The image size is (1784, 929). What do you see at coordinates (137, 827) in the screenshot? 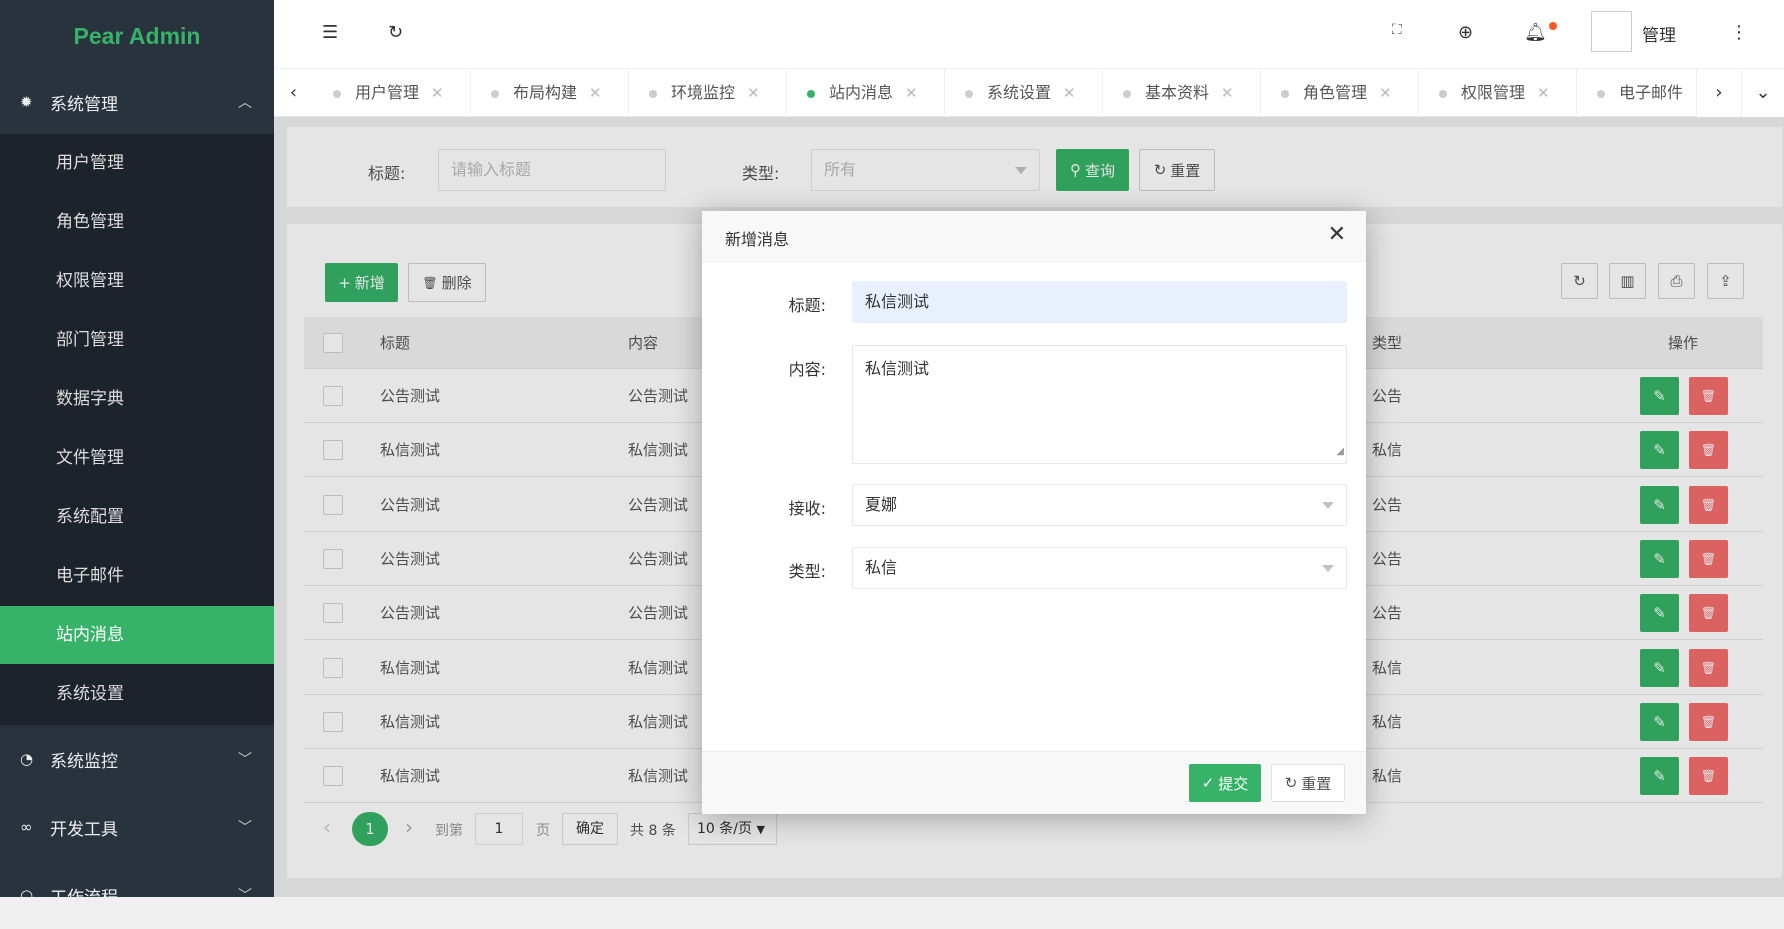
I see `sidebar-group-dev: ∞ 开发工具 ﹀` at bounding box center [137, 827].